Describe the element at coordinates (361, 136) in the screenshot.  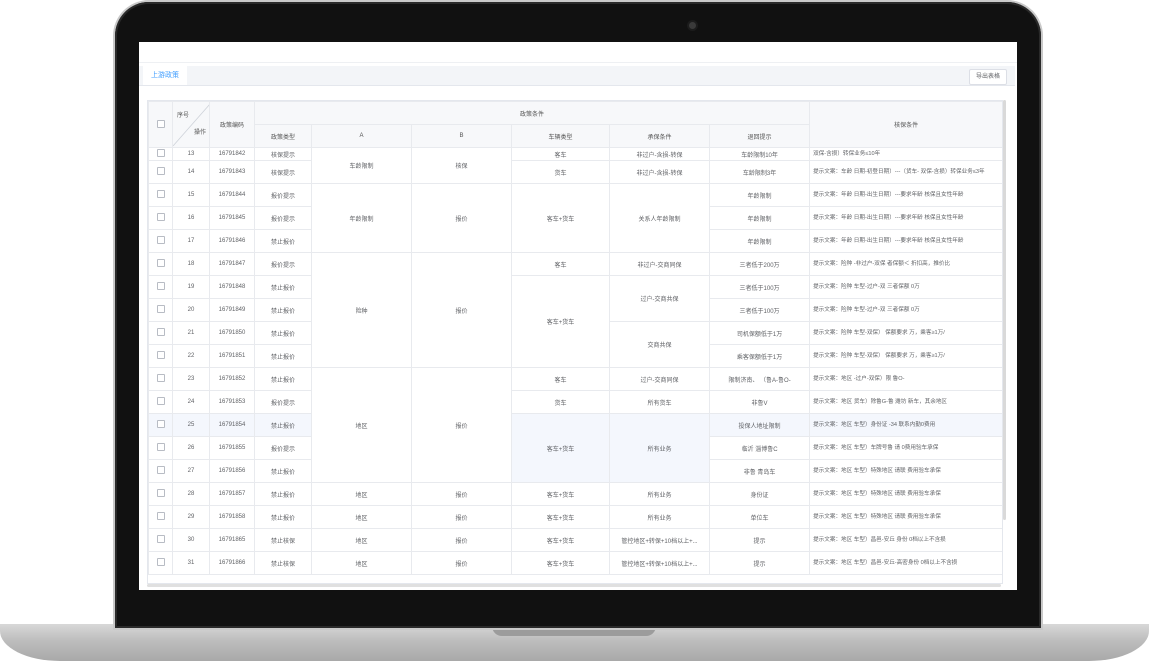
I see `a-header: A` at that location.